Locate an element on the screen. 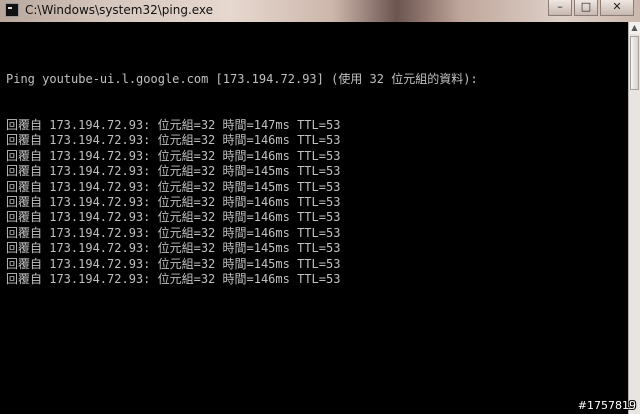  window-controls: – □ ✕ is located at coordinates (591, 8).